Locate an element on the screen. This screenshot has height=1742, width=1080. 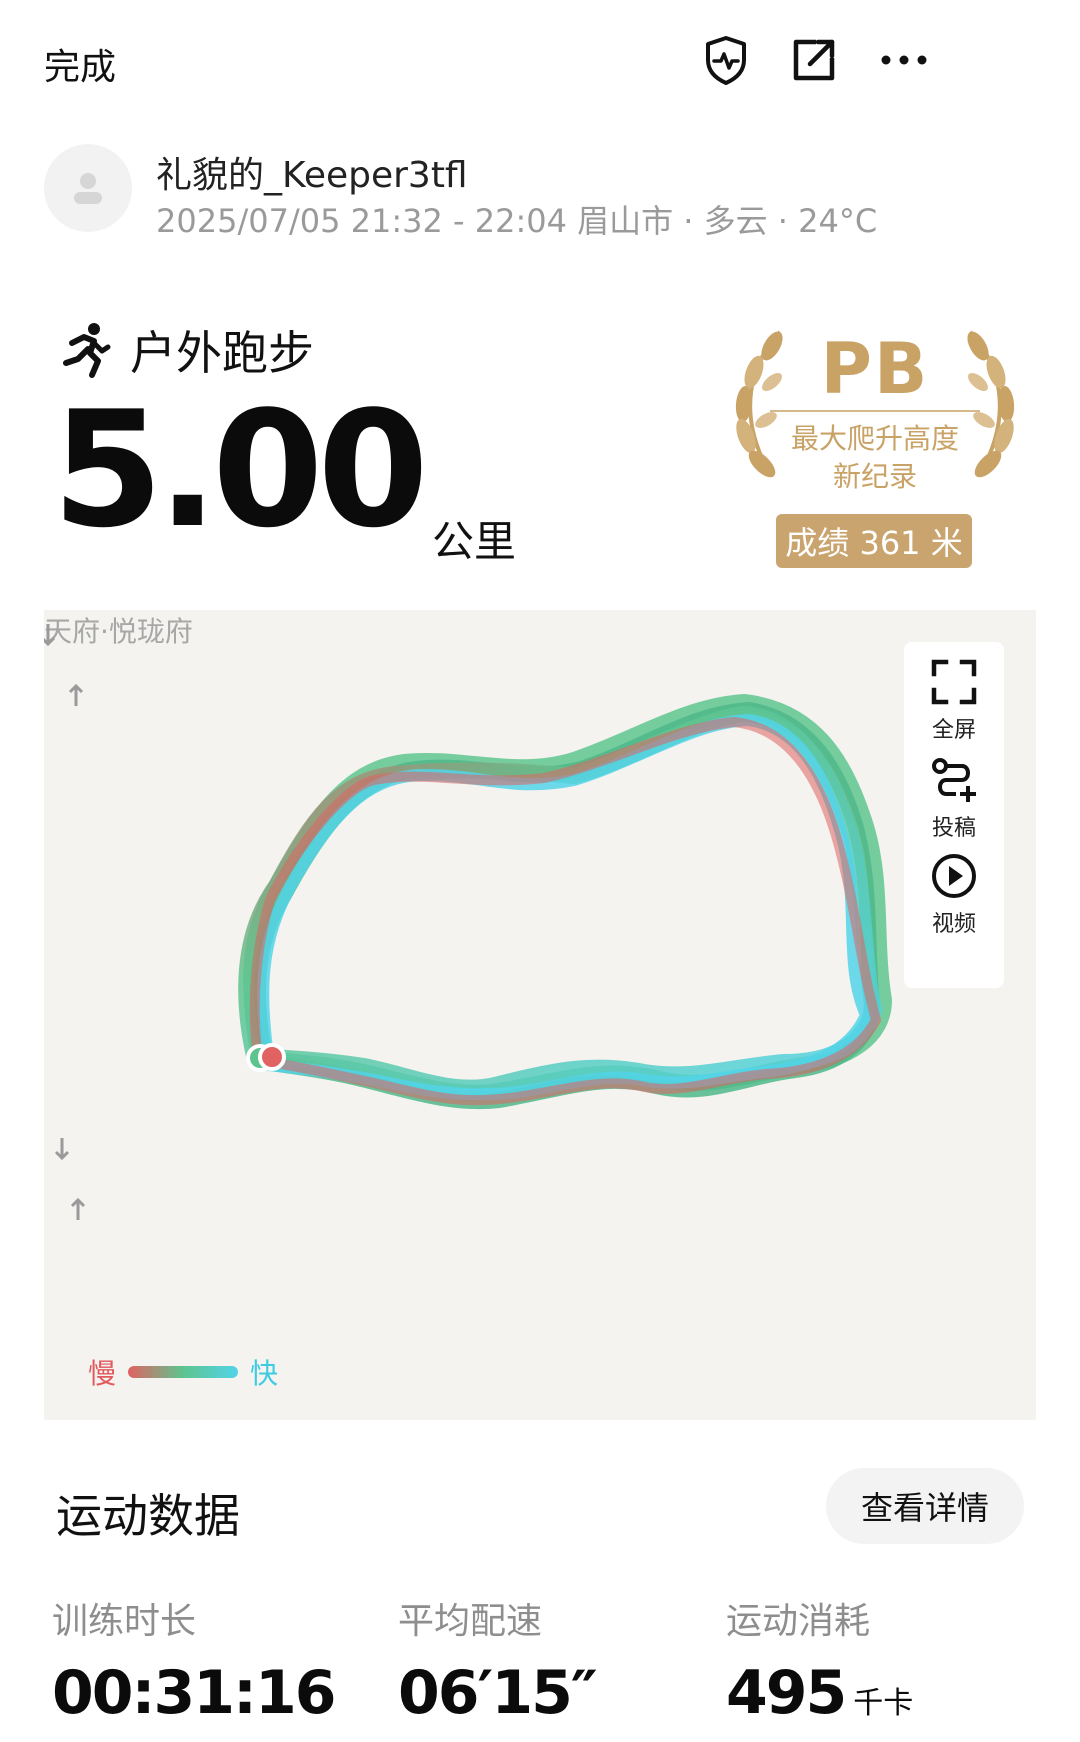
stat-value: 06′15″ is located at coordinates (498, 1693).